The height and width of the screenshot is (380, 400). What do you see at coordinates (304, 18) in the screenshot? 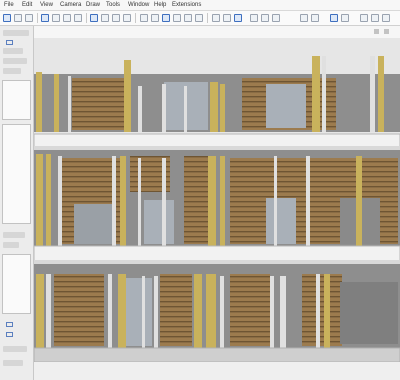
I see `scenes-icon` at bounding box center [304, 18].